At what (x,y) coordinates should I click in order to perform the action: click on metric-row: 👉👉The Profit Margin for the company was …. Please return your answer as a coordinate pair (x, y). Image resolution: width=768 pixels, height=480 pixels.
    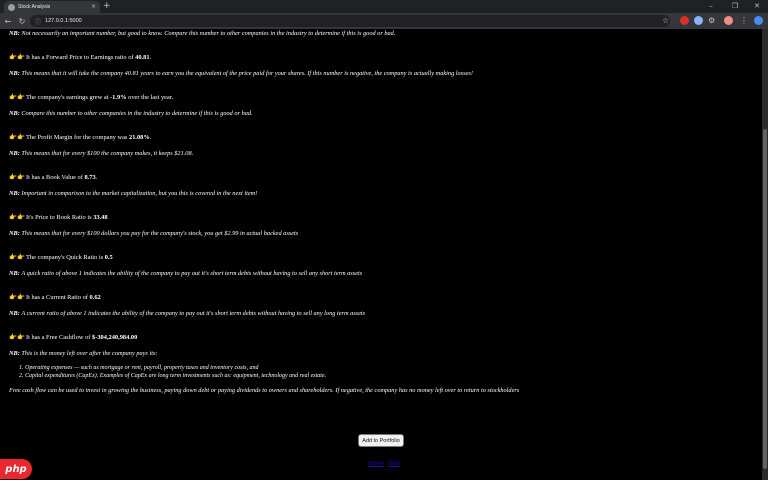
    Looking at the image, I should click on (379, 137).